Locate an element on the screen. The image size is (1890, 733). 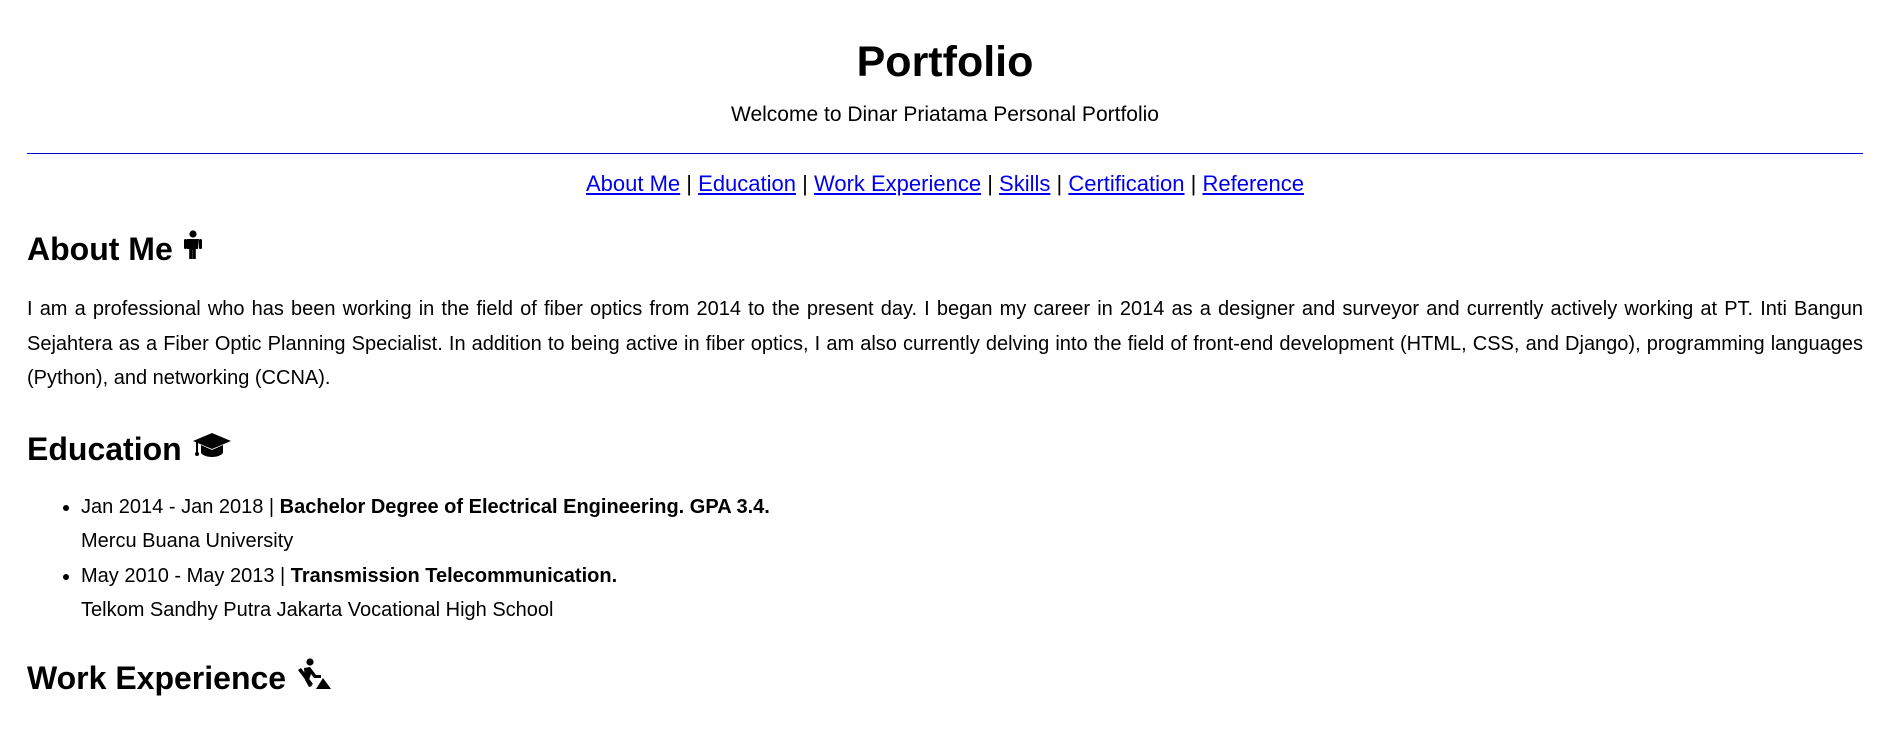
work-section: Work Experience is located at coordinates (945, 677).